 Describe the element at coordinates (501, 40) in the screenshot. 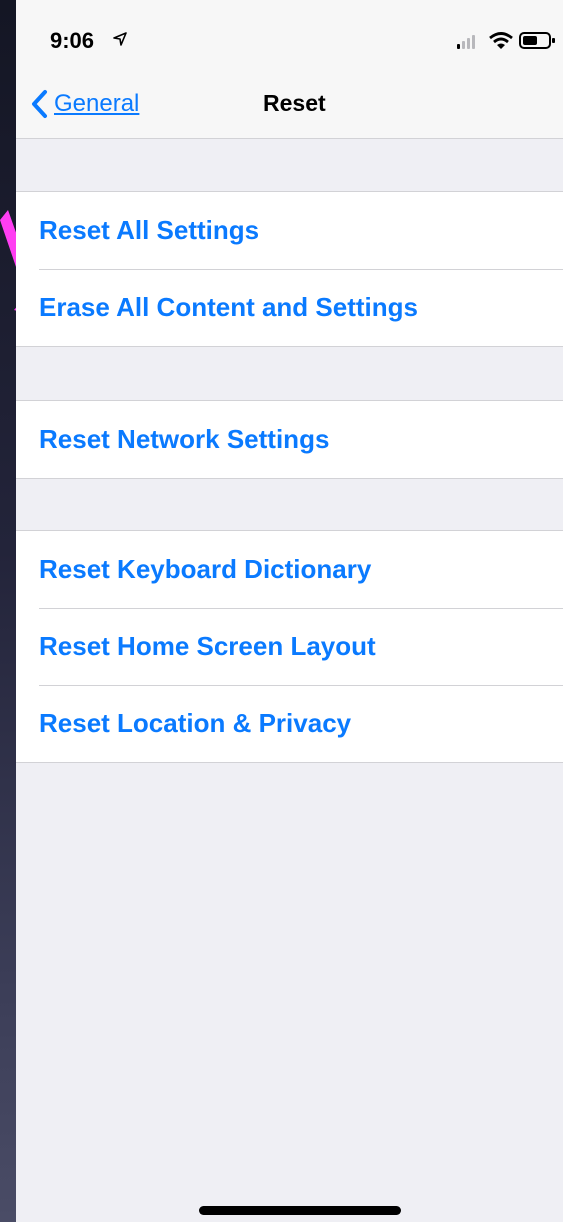

I see `wifi-icon` at that location.